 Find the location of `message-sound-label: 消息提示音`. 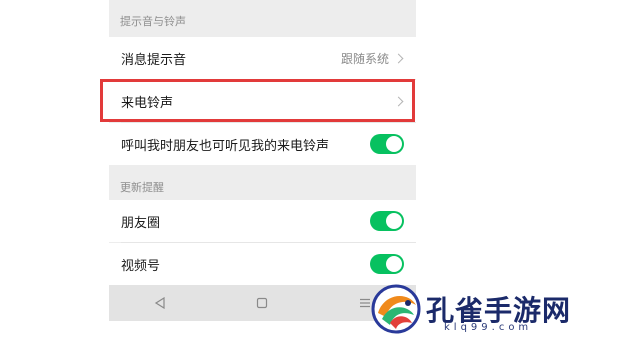

message-sound-label: 消息提示音 is located at coordinates (154, 60).